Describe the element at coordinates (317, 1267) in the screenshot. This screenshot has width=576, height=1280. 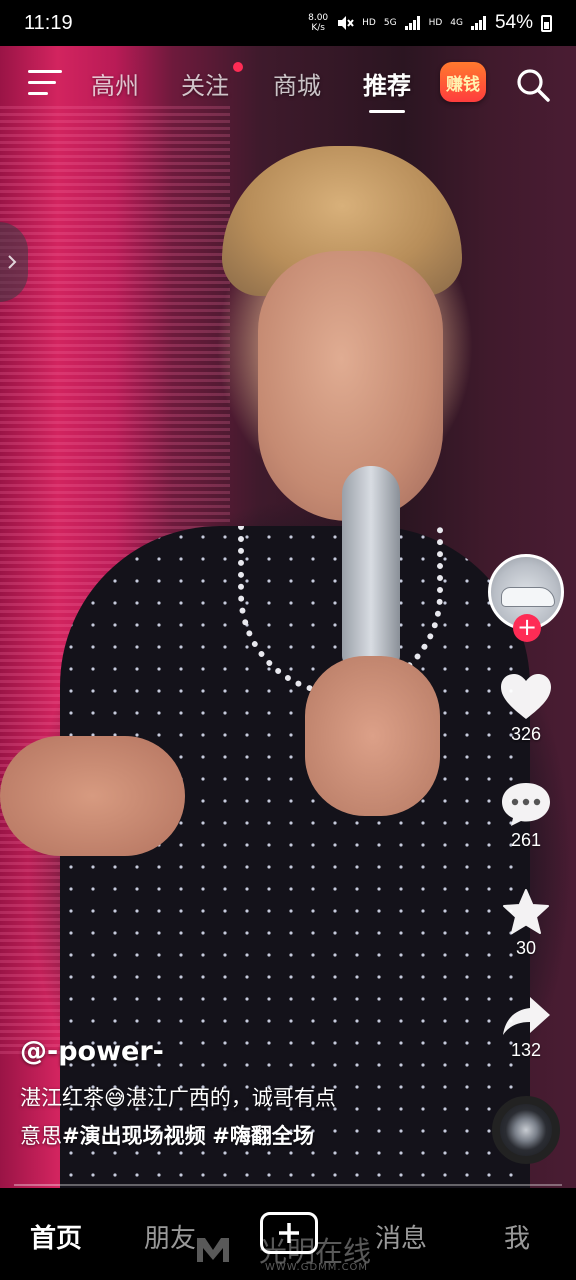
I see `watermark-url: WWW.GDMM.COM` at that location.